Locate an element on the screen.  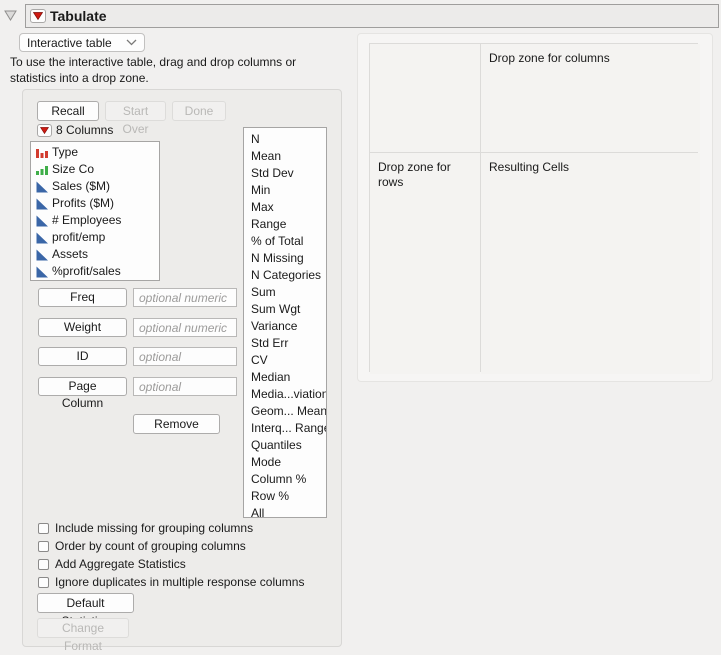
column-name: # Employees is located at coordinates (87, 220).